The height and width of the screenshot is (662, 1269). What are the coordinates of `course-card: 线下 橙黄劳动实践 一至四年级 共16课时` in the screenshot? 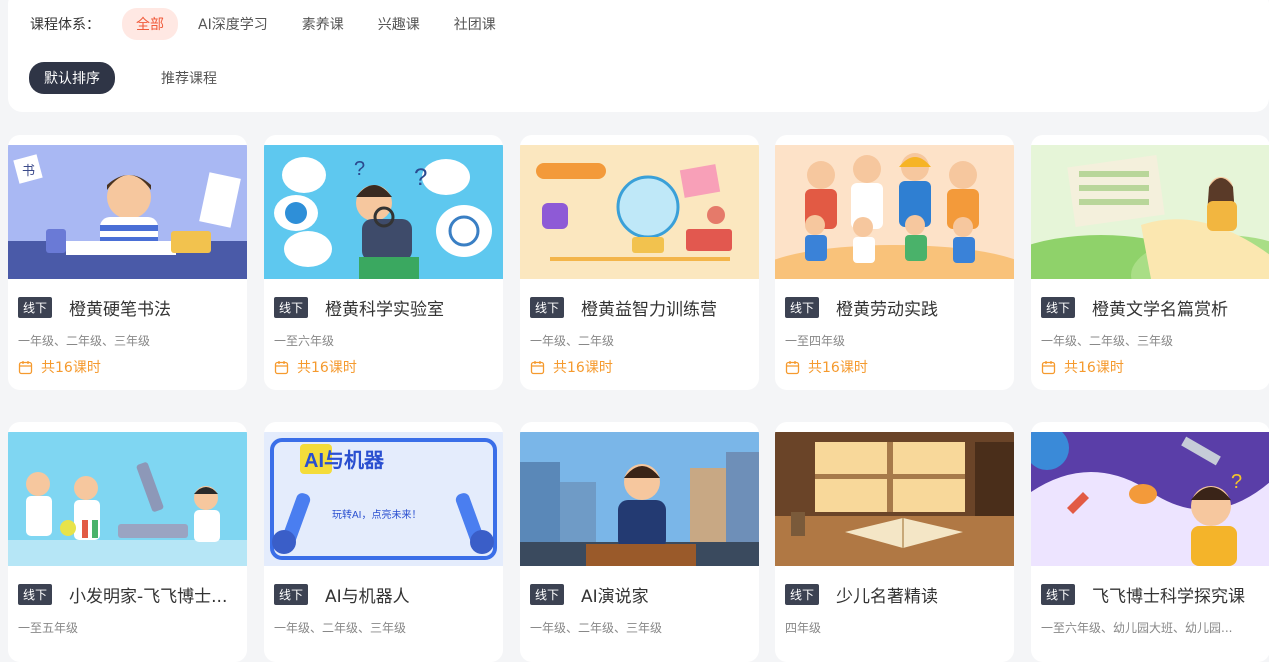 It's located at (894, 262).